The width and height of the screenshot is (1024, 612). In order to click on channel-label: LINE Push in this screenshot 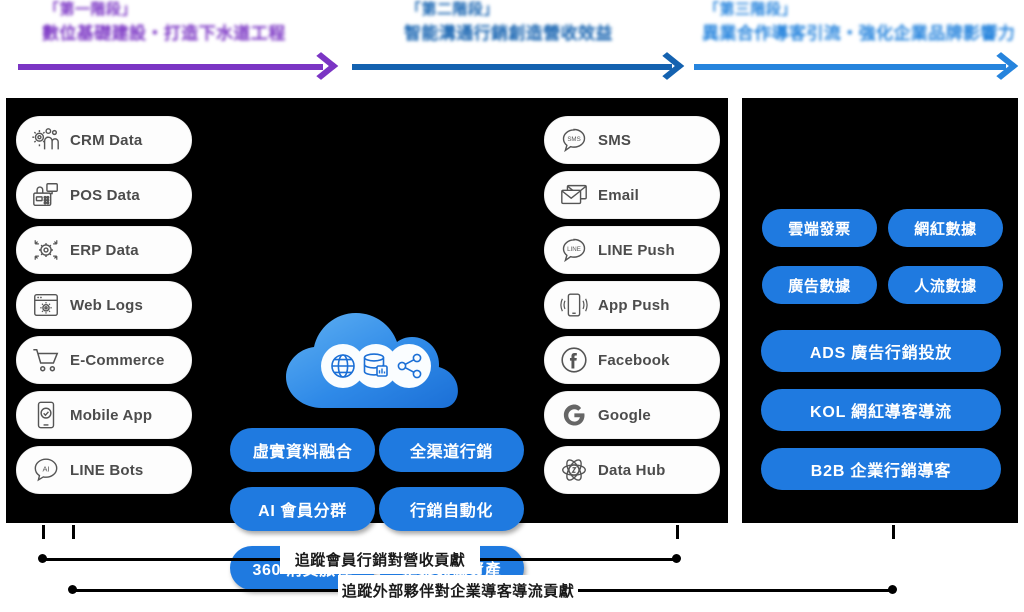, I will do `click(636, 250)`.